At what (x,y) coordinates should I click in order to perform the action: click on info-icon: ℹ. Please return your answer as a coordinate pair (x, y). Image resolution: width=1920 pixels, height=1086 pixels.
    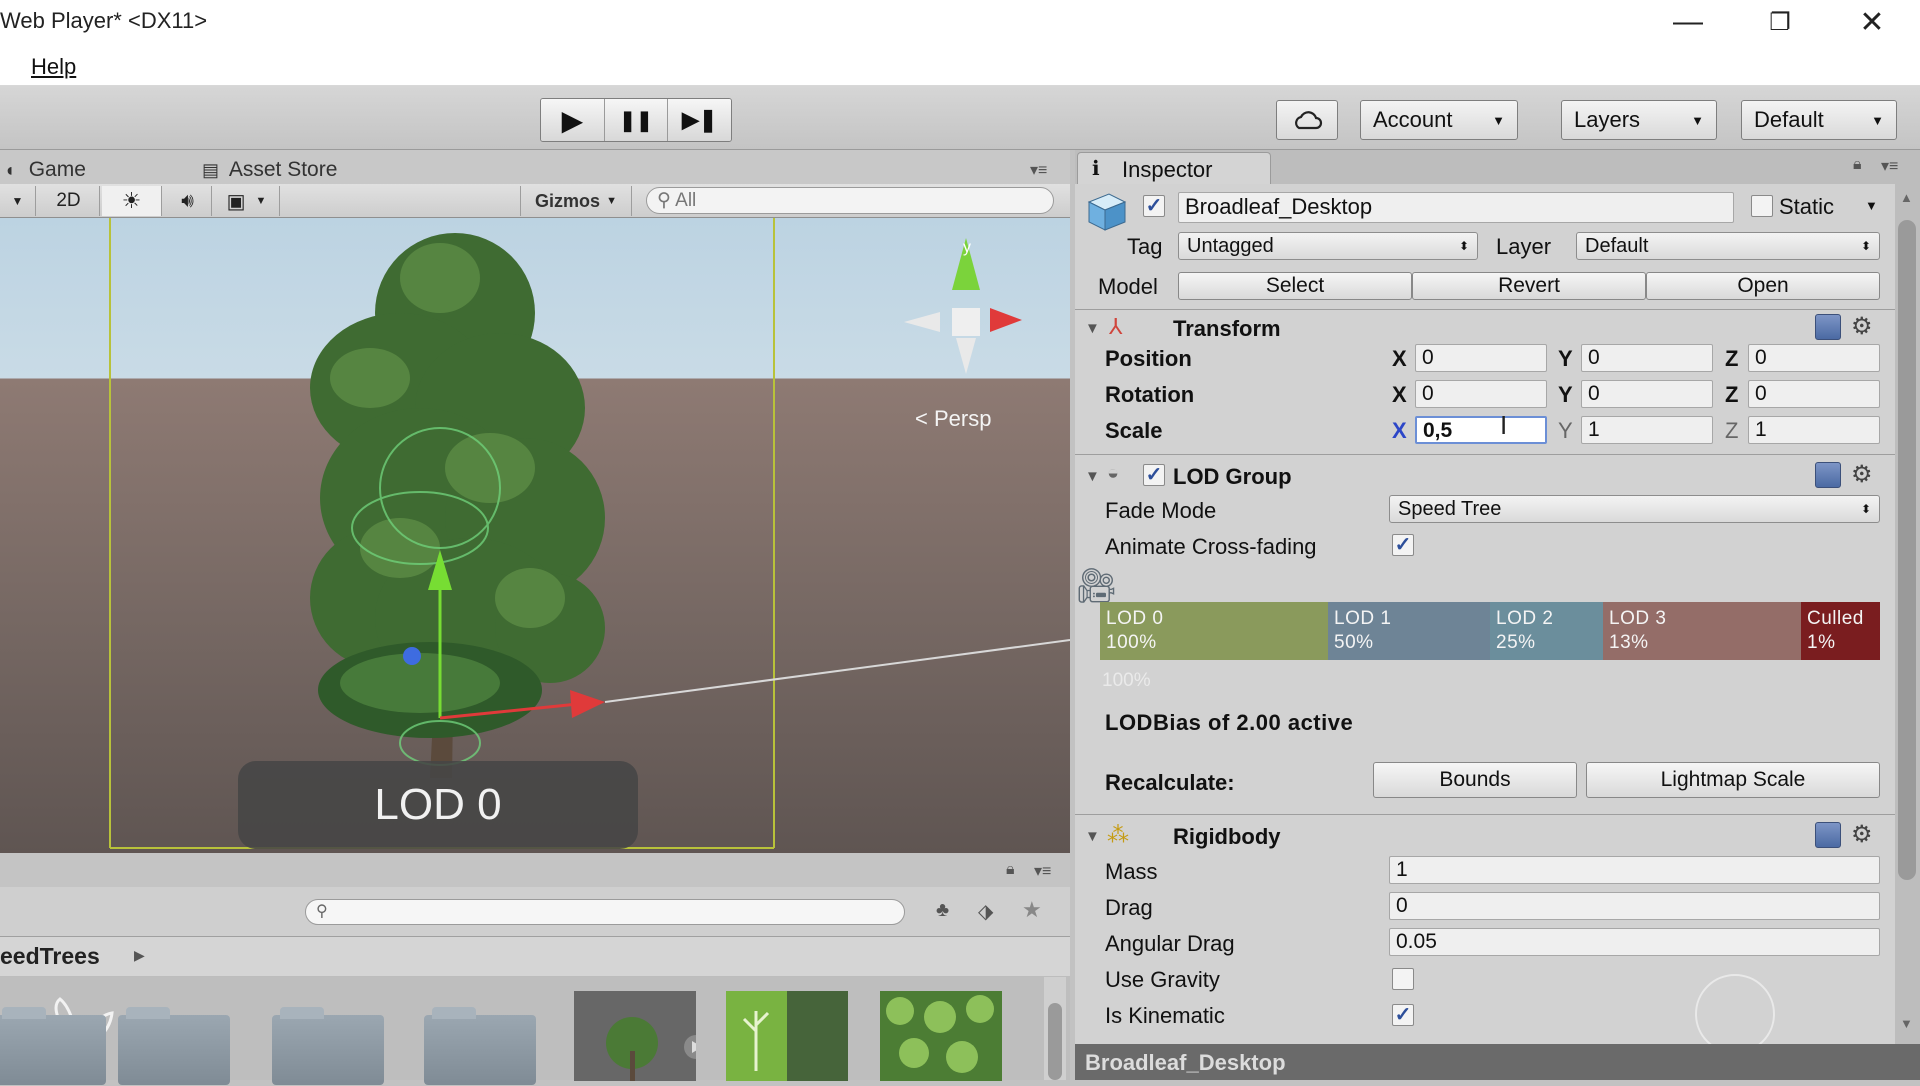
    Looking at the image, I should click on (1096, 169).